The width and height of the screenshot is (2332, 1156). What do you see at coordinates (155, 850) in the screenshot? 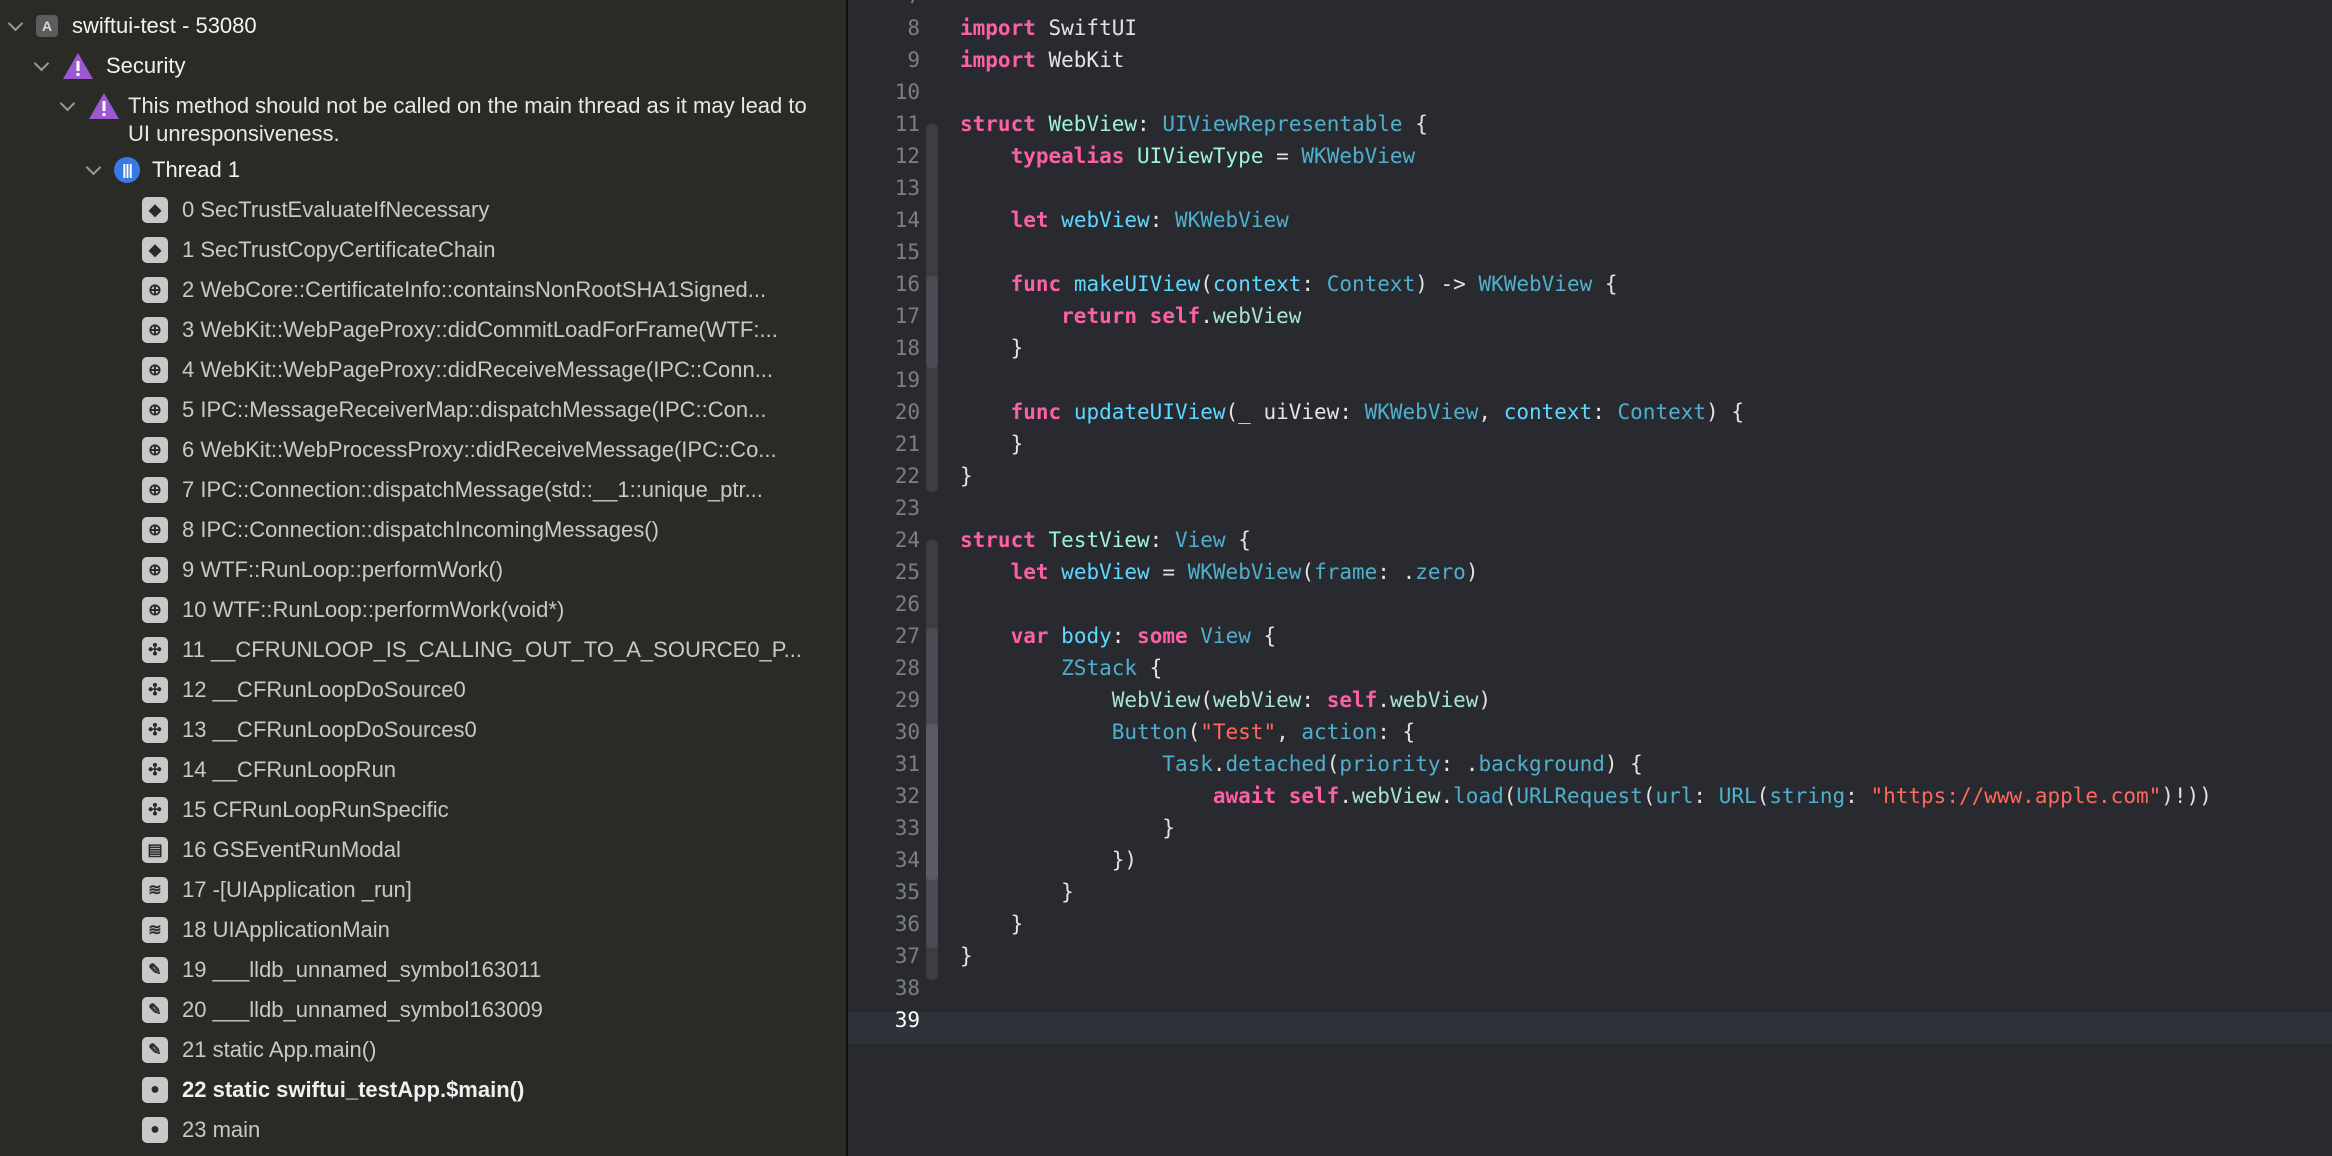
I see `toolbox-icon: ▤` at bounding box center [155, 850].